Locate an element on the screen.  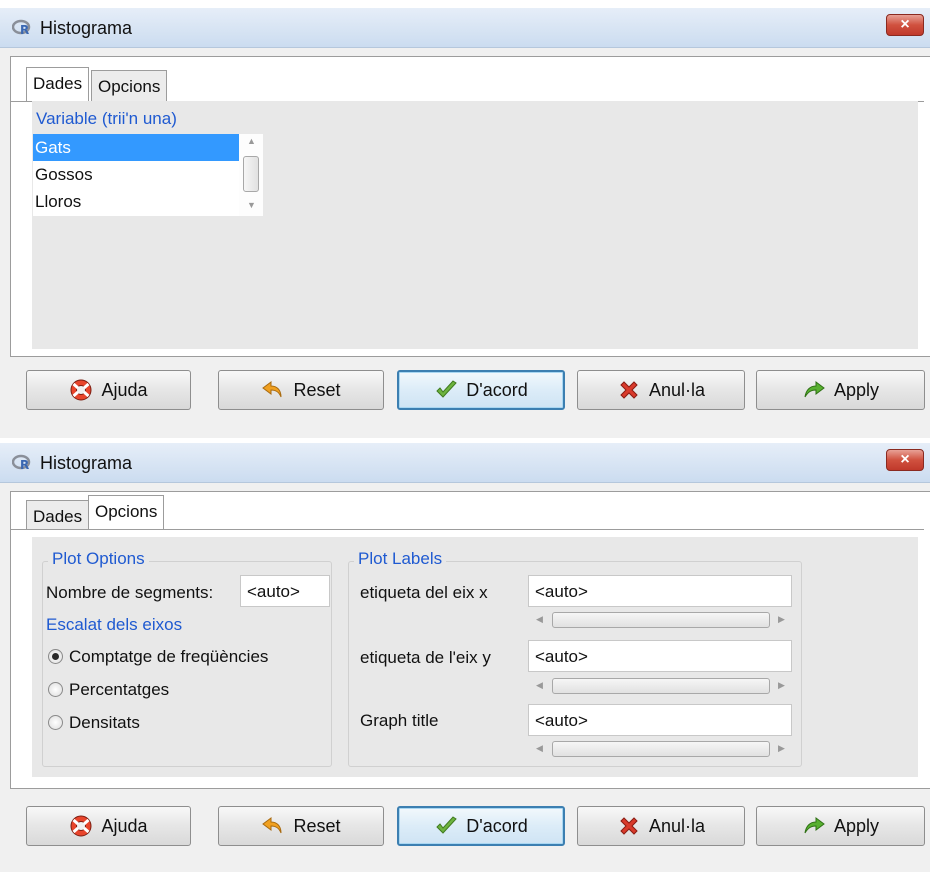
x-axis-input: <auto> is located at coordinates (660, 591).